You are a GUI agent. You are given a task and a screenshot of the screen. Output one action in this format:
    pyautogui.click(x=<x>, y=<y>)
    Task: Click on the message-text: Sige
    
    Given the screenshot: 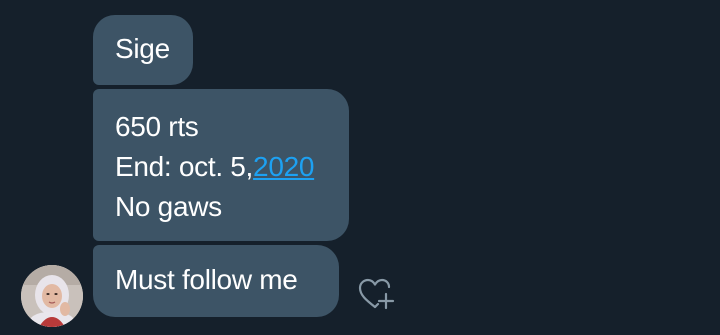 What is the action you would take?
    pyautogui.click(x=142, y=48)
    